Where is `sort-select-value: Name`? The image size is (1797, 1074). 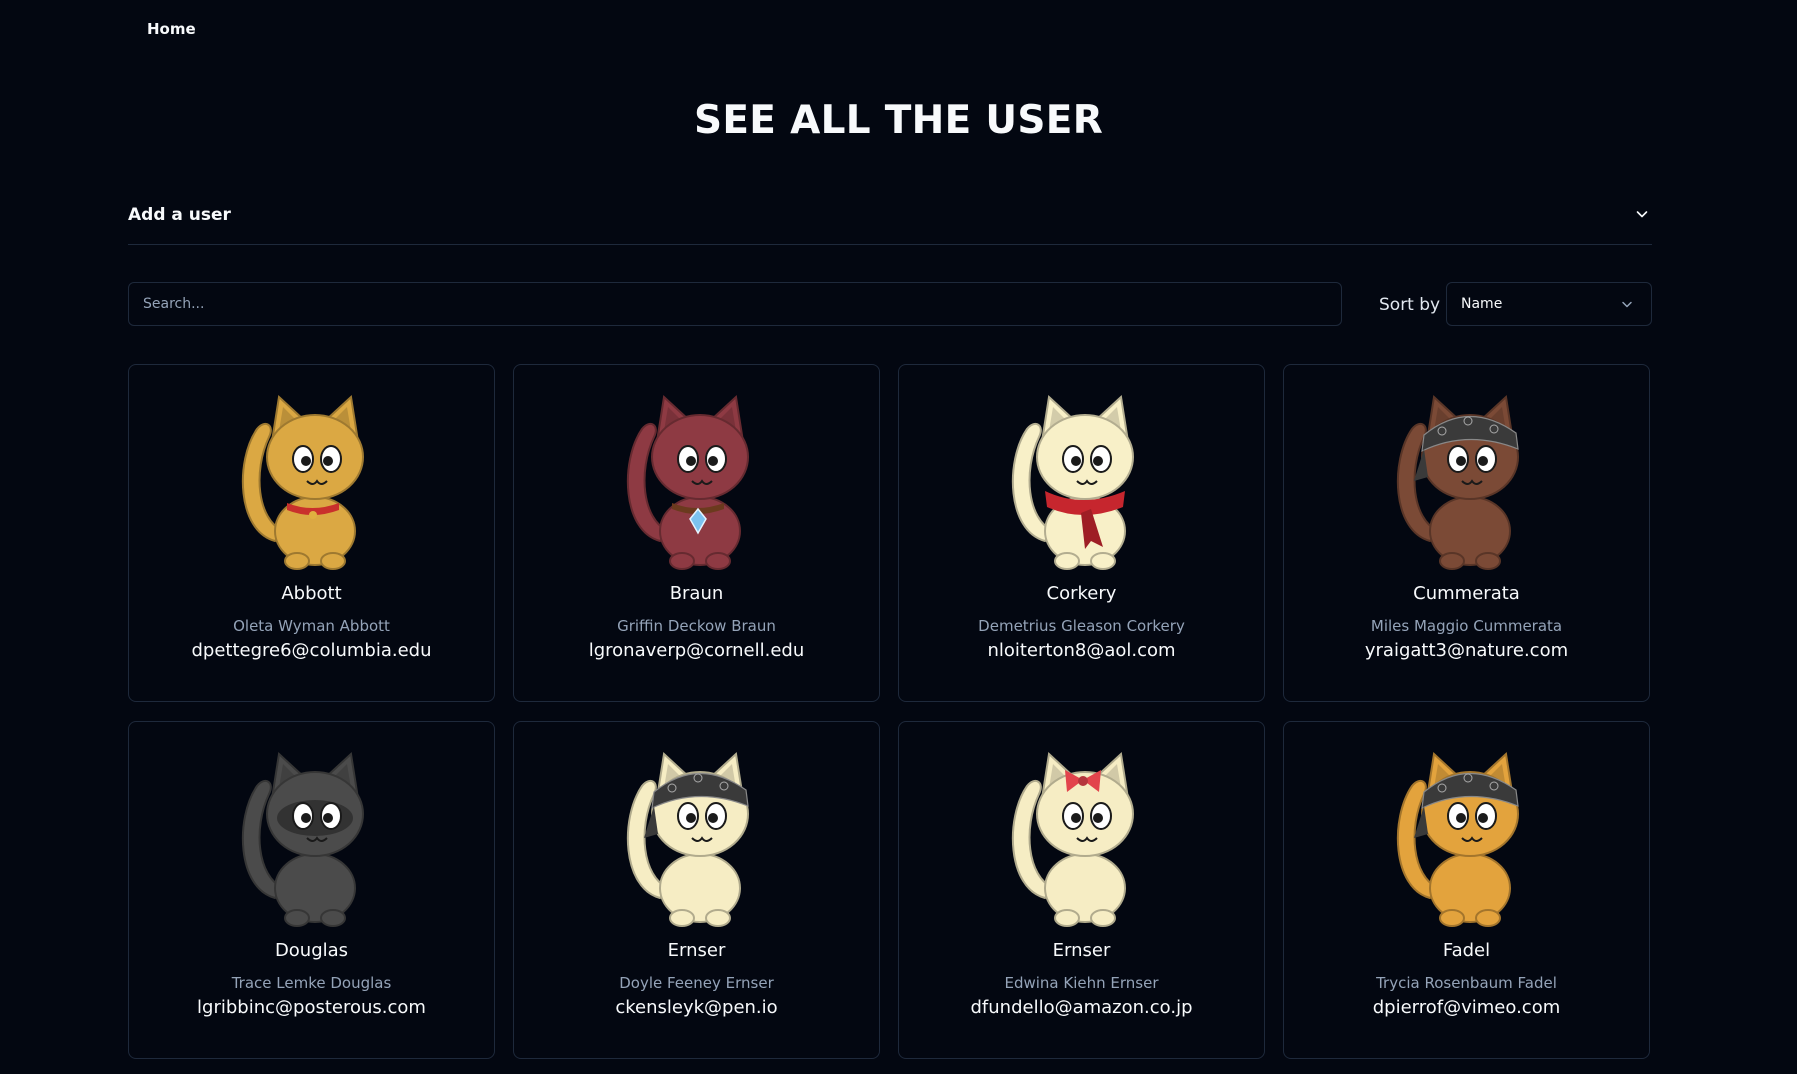
sort-select-value: Name is located at coordinates (1482, 304).